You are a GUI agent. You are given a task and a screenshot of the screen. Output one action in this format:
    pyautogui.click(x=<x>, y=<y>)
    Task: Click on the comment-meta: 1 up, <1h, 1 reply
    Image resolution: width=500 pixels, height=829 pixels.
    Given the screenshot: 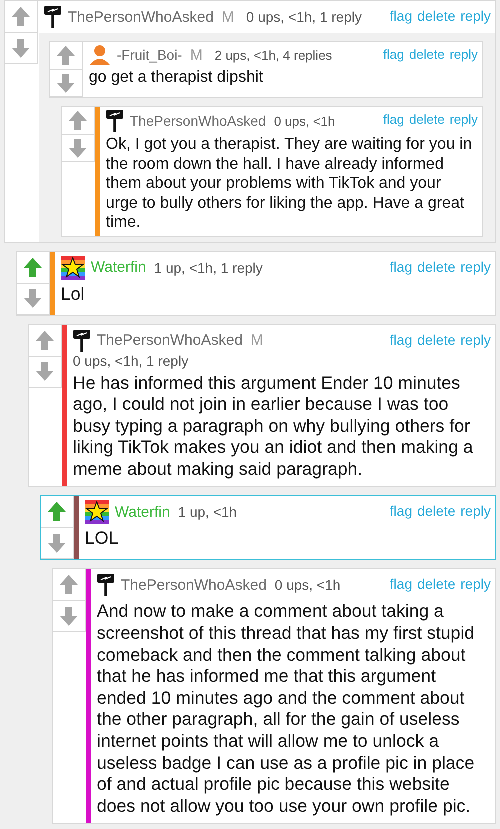 What is the action you would take?
    pyautogui.click(x=208, y=268)
    